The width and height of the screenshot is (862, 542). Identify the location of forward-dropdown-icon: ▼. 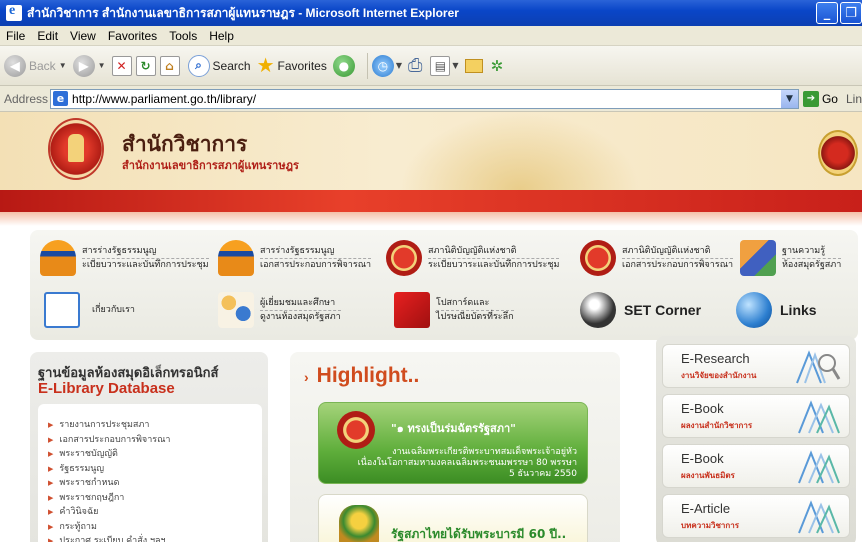
(102, 65).